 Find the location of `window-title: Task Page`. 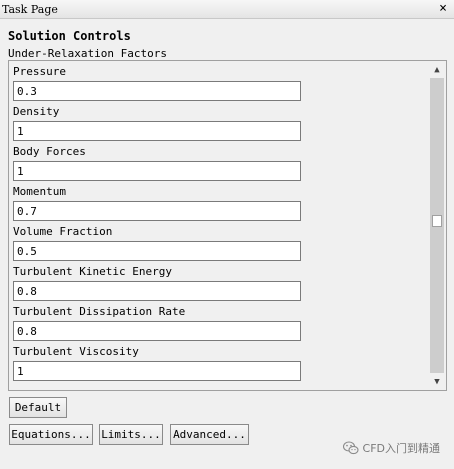

window-title: Task Page is located at coordinates (30, 9).